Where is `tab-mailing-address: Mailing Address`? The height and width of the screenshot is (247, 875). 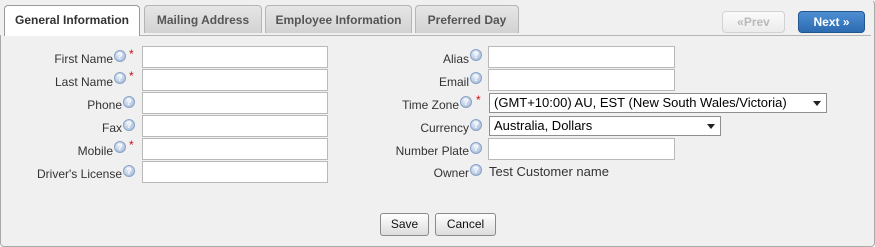
tab-mailing-address: Mailing Address is located at coordinates (203, 19).